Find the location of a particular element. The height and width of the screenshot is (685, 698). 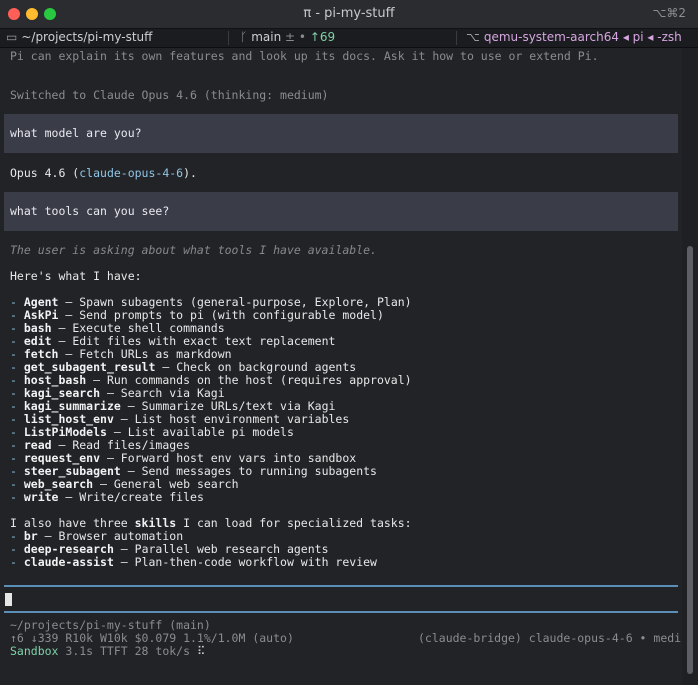

skills-intro-text: I can load for specialized tasks: is located at coordinates (294, 523).